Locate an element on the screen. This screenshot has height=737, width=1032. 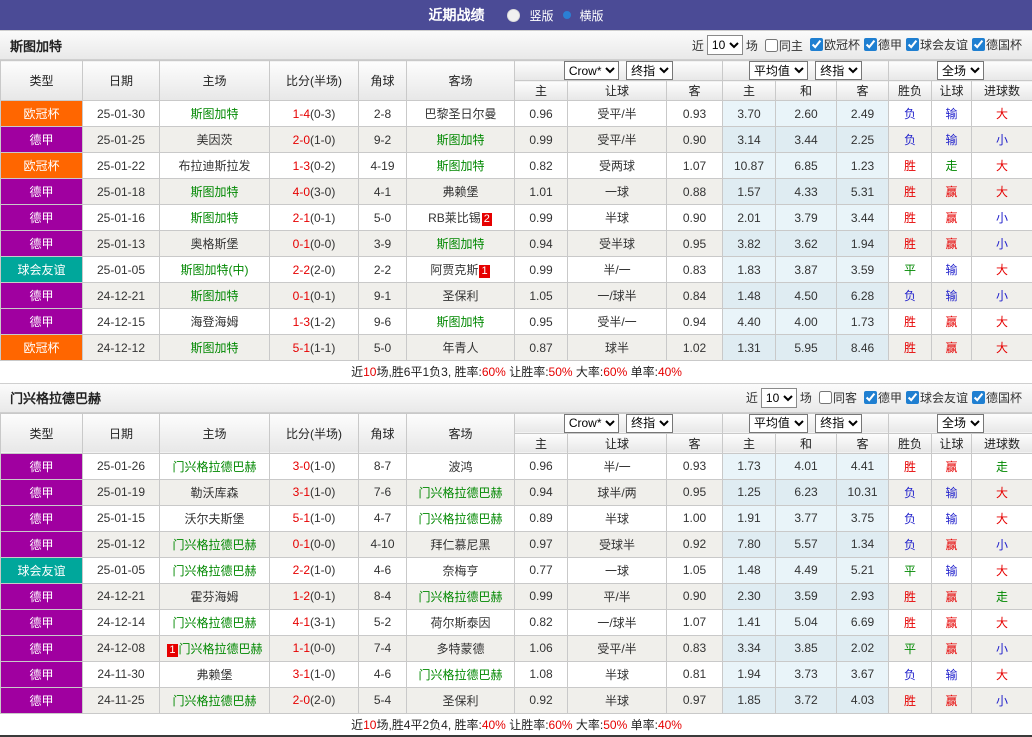
corner-score: 4-10 is located at coordinates (383, 544).